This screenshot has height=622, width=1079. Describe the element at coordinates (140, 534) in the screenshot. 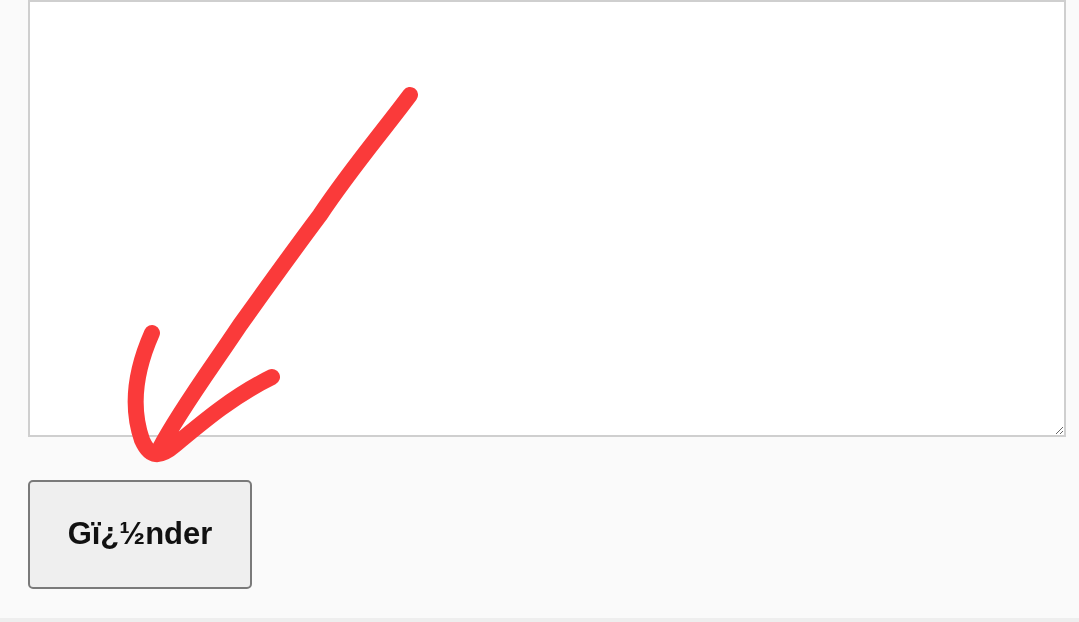

I see `submit-button: Gï¿½nder` at that location.